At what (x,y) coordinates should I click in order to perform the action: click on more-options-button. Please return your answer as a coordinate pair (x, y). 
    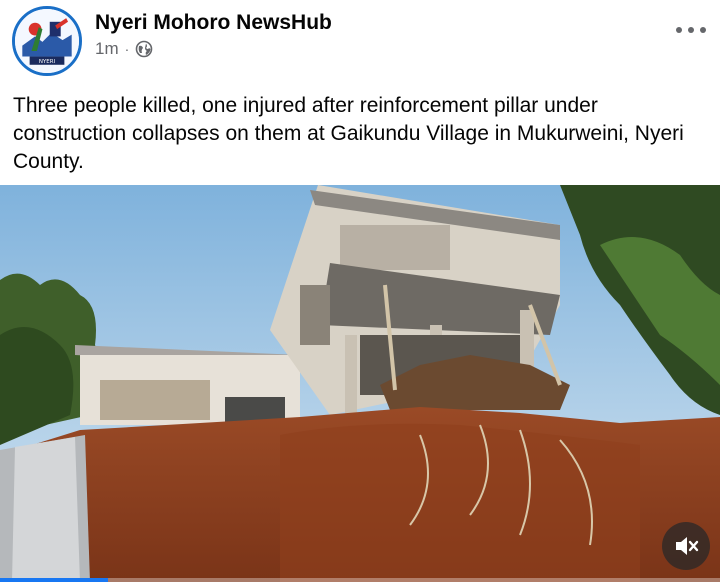
    Looking at the image, I should click on (691, 30).